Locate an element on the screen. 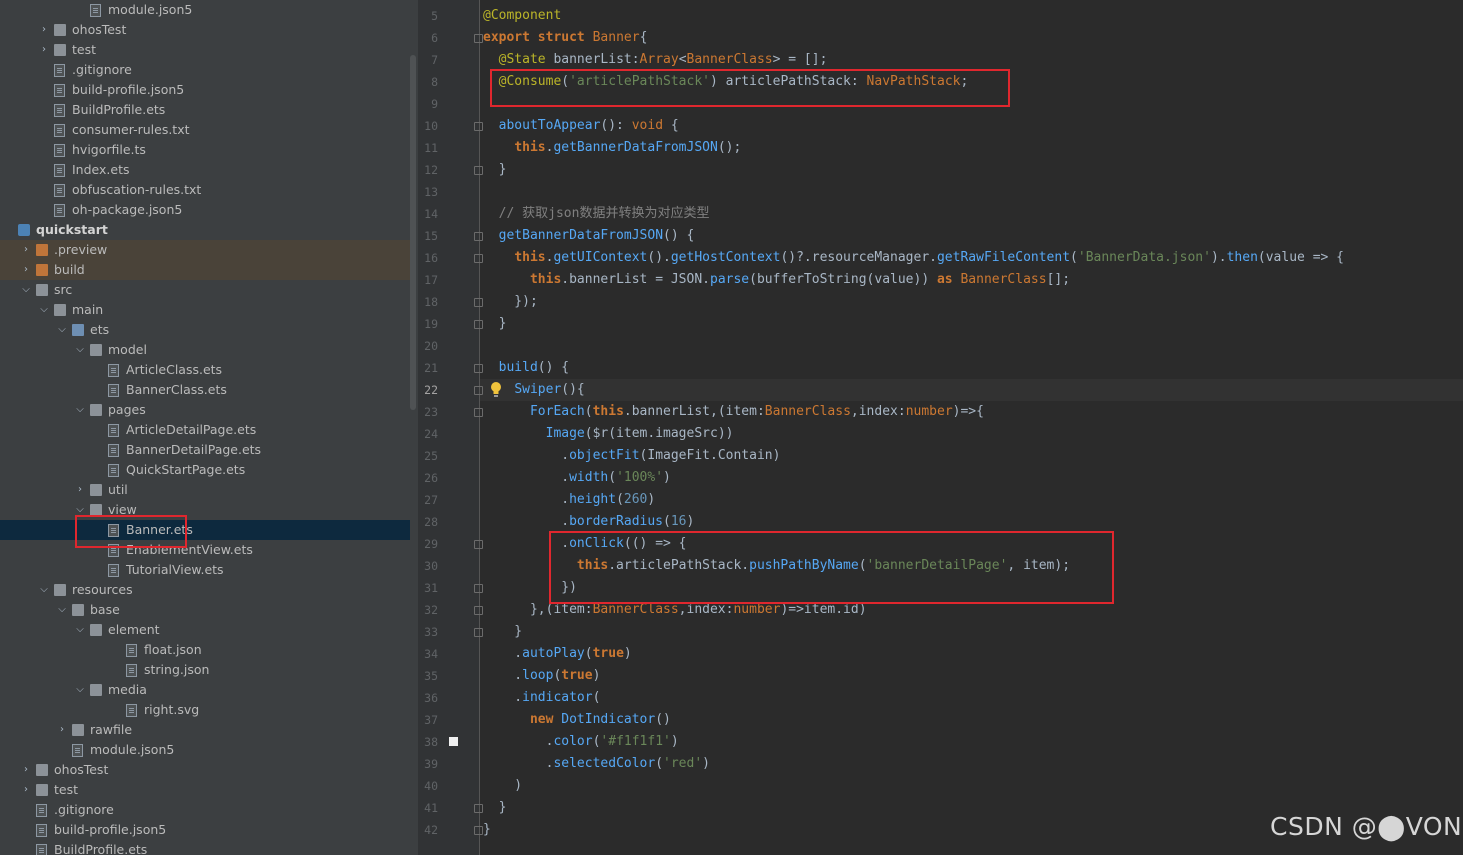 The height and width of the screenshot is (855, 1463). tree-row: › rawfile is located at coordinates (205, 730).